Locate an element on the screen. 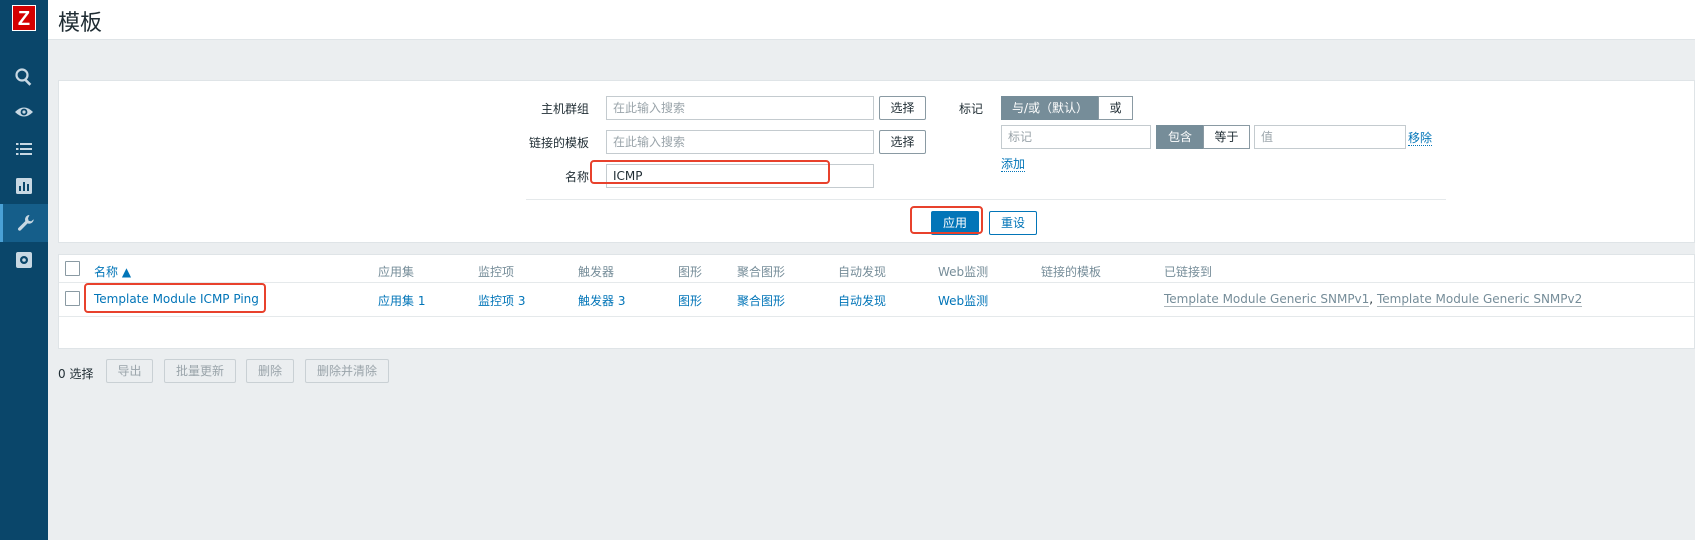  sidebar: Z is located at coordinates (24, 270).